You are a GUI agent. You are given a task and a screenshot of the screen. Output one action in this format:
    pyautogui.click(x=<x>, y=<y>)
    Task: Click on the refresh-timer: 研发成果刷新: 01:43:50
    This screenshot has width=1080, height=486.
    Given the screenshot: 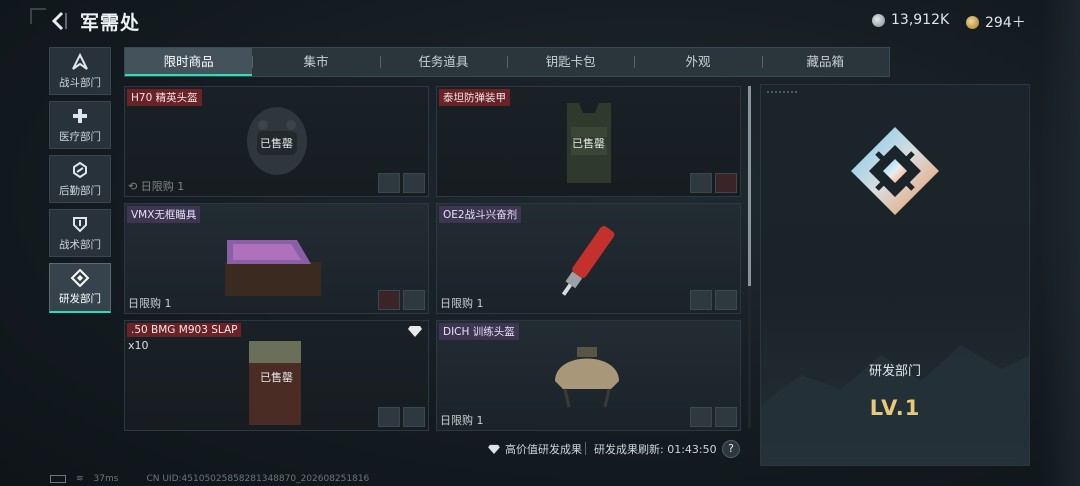 What is the action you would take?
    pyautogui.click(x=655, y=449)
    